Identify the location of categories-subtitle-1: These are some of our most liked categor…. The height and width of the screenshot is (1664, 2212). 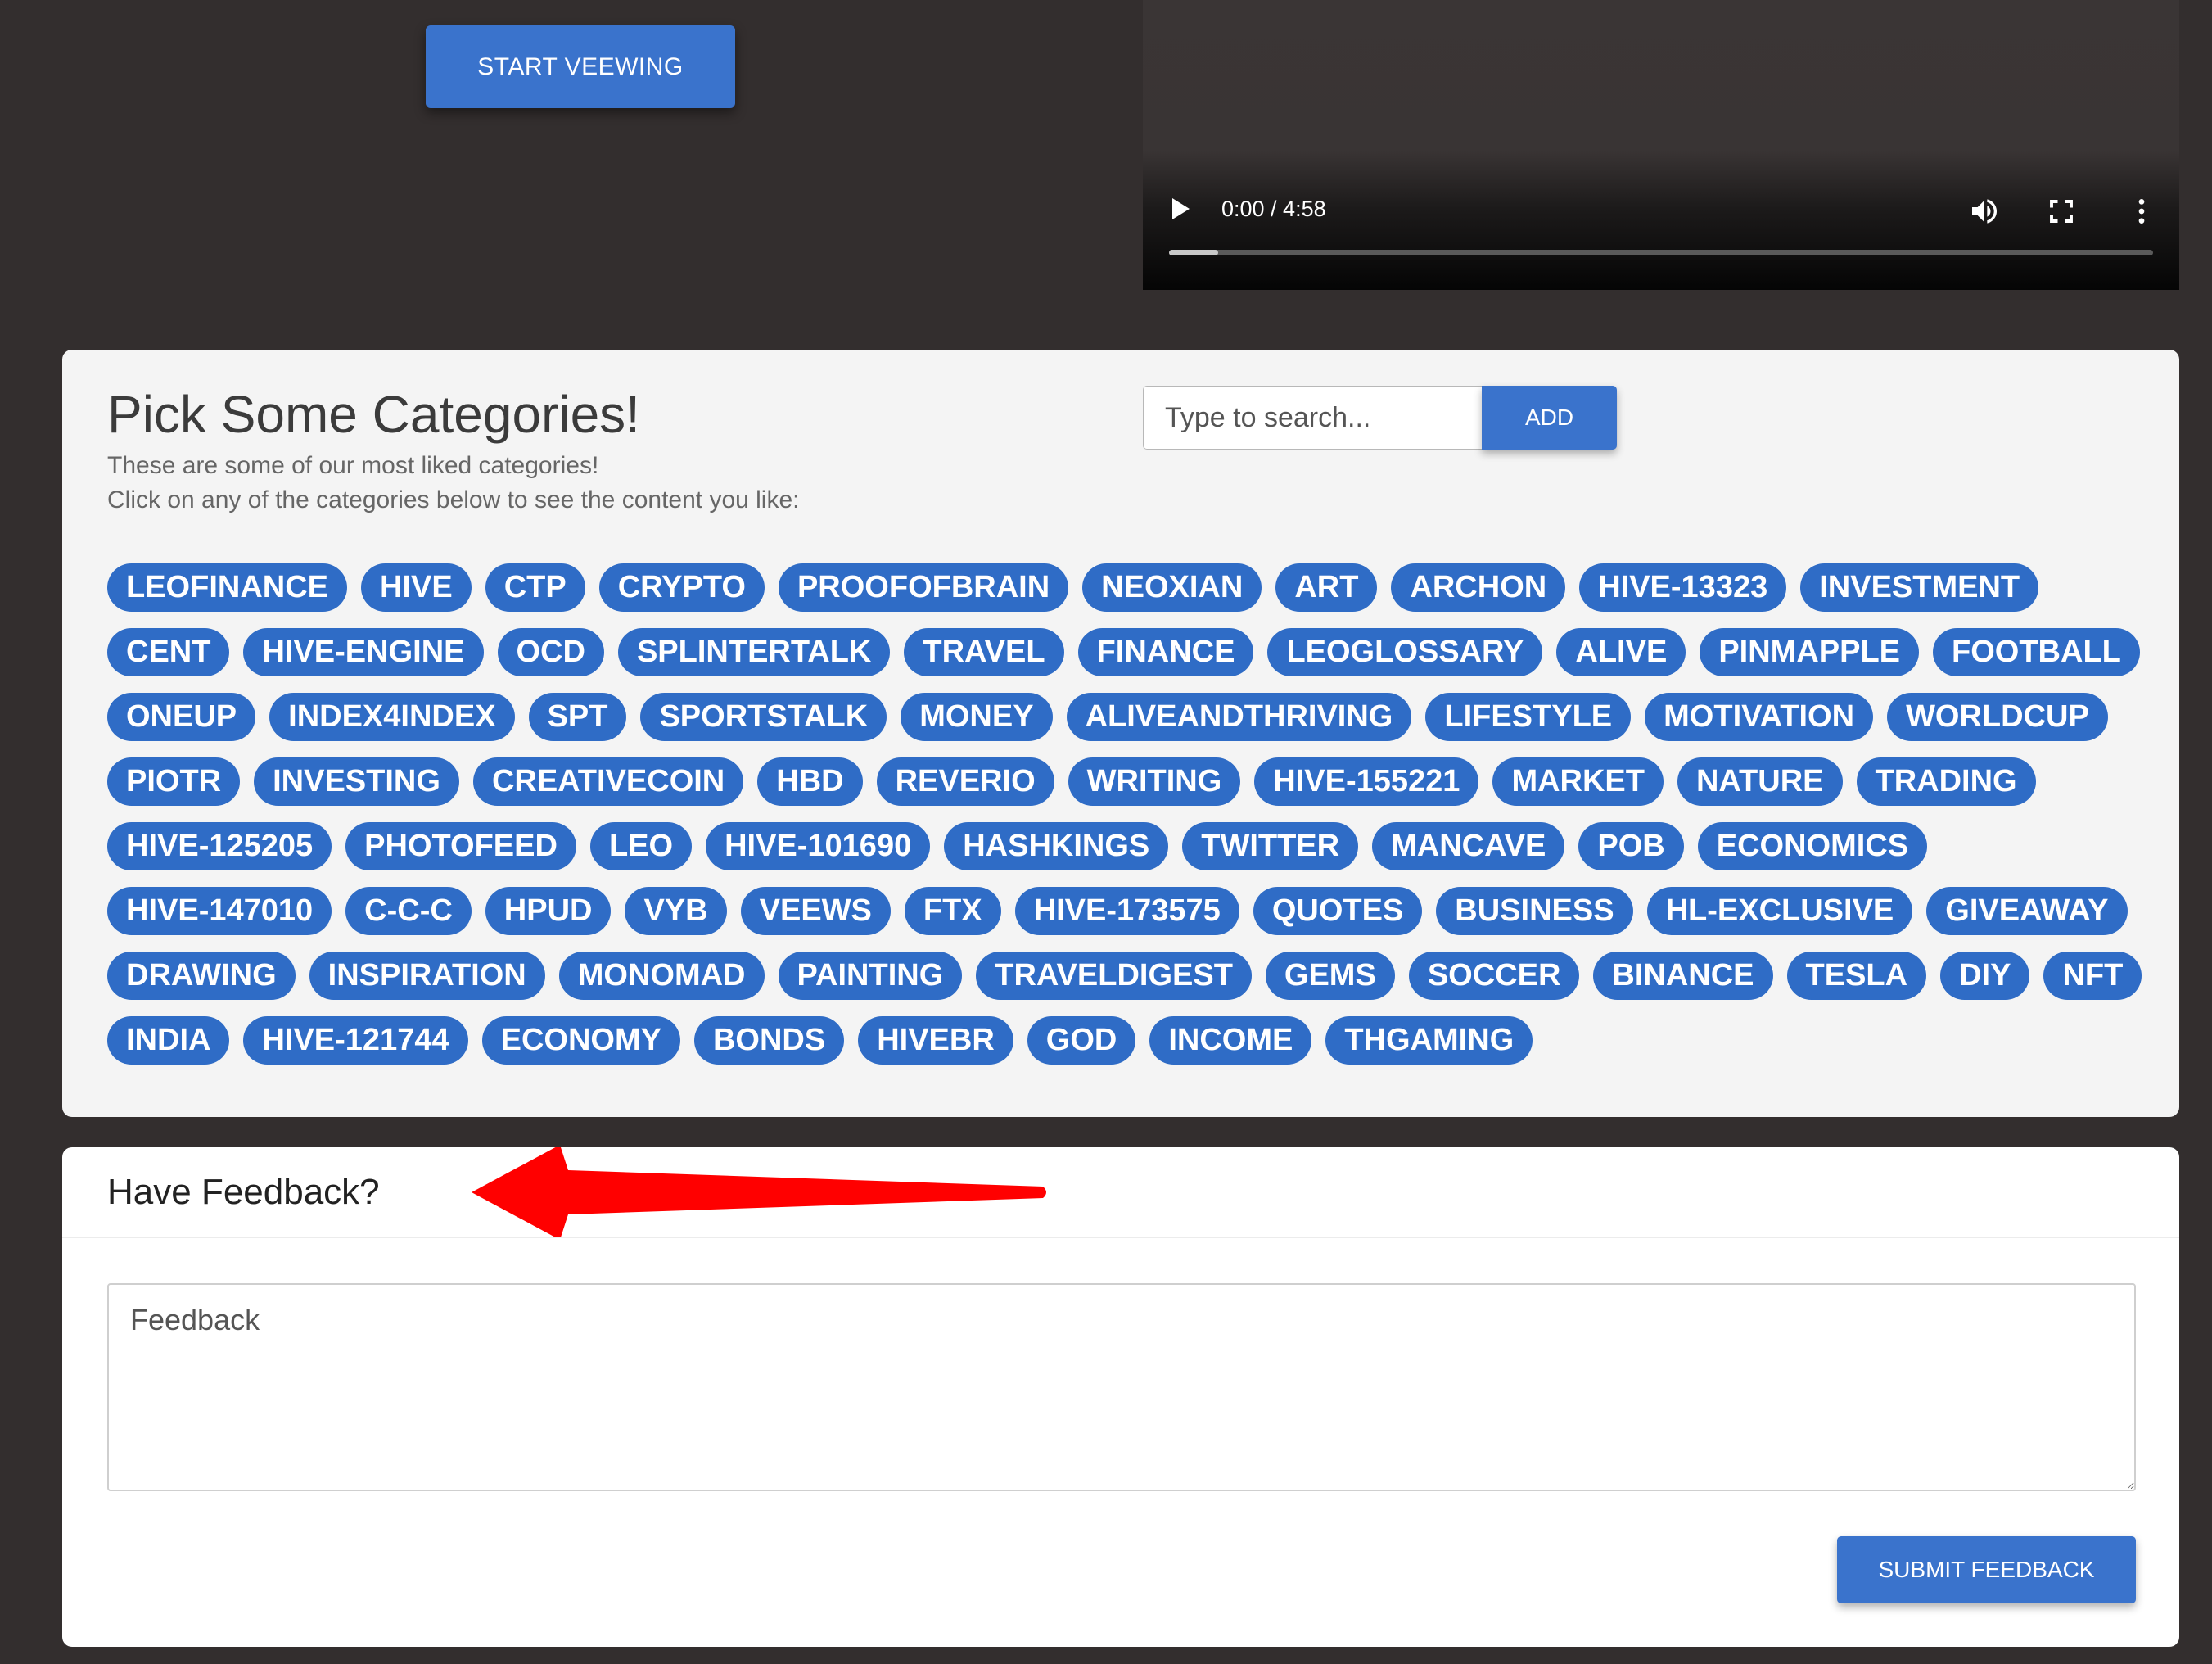
(353, 466).